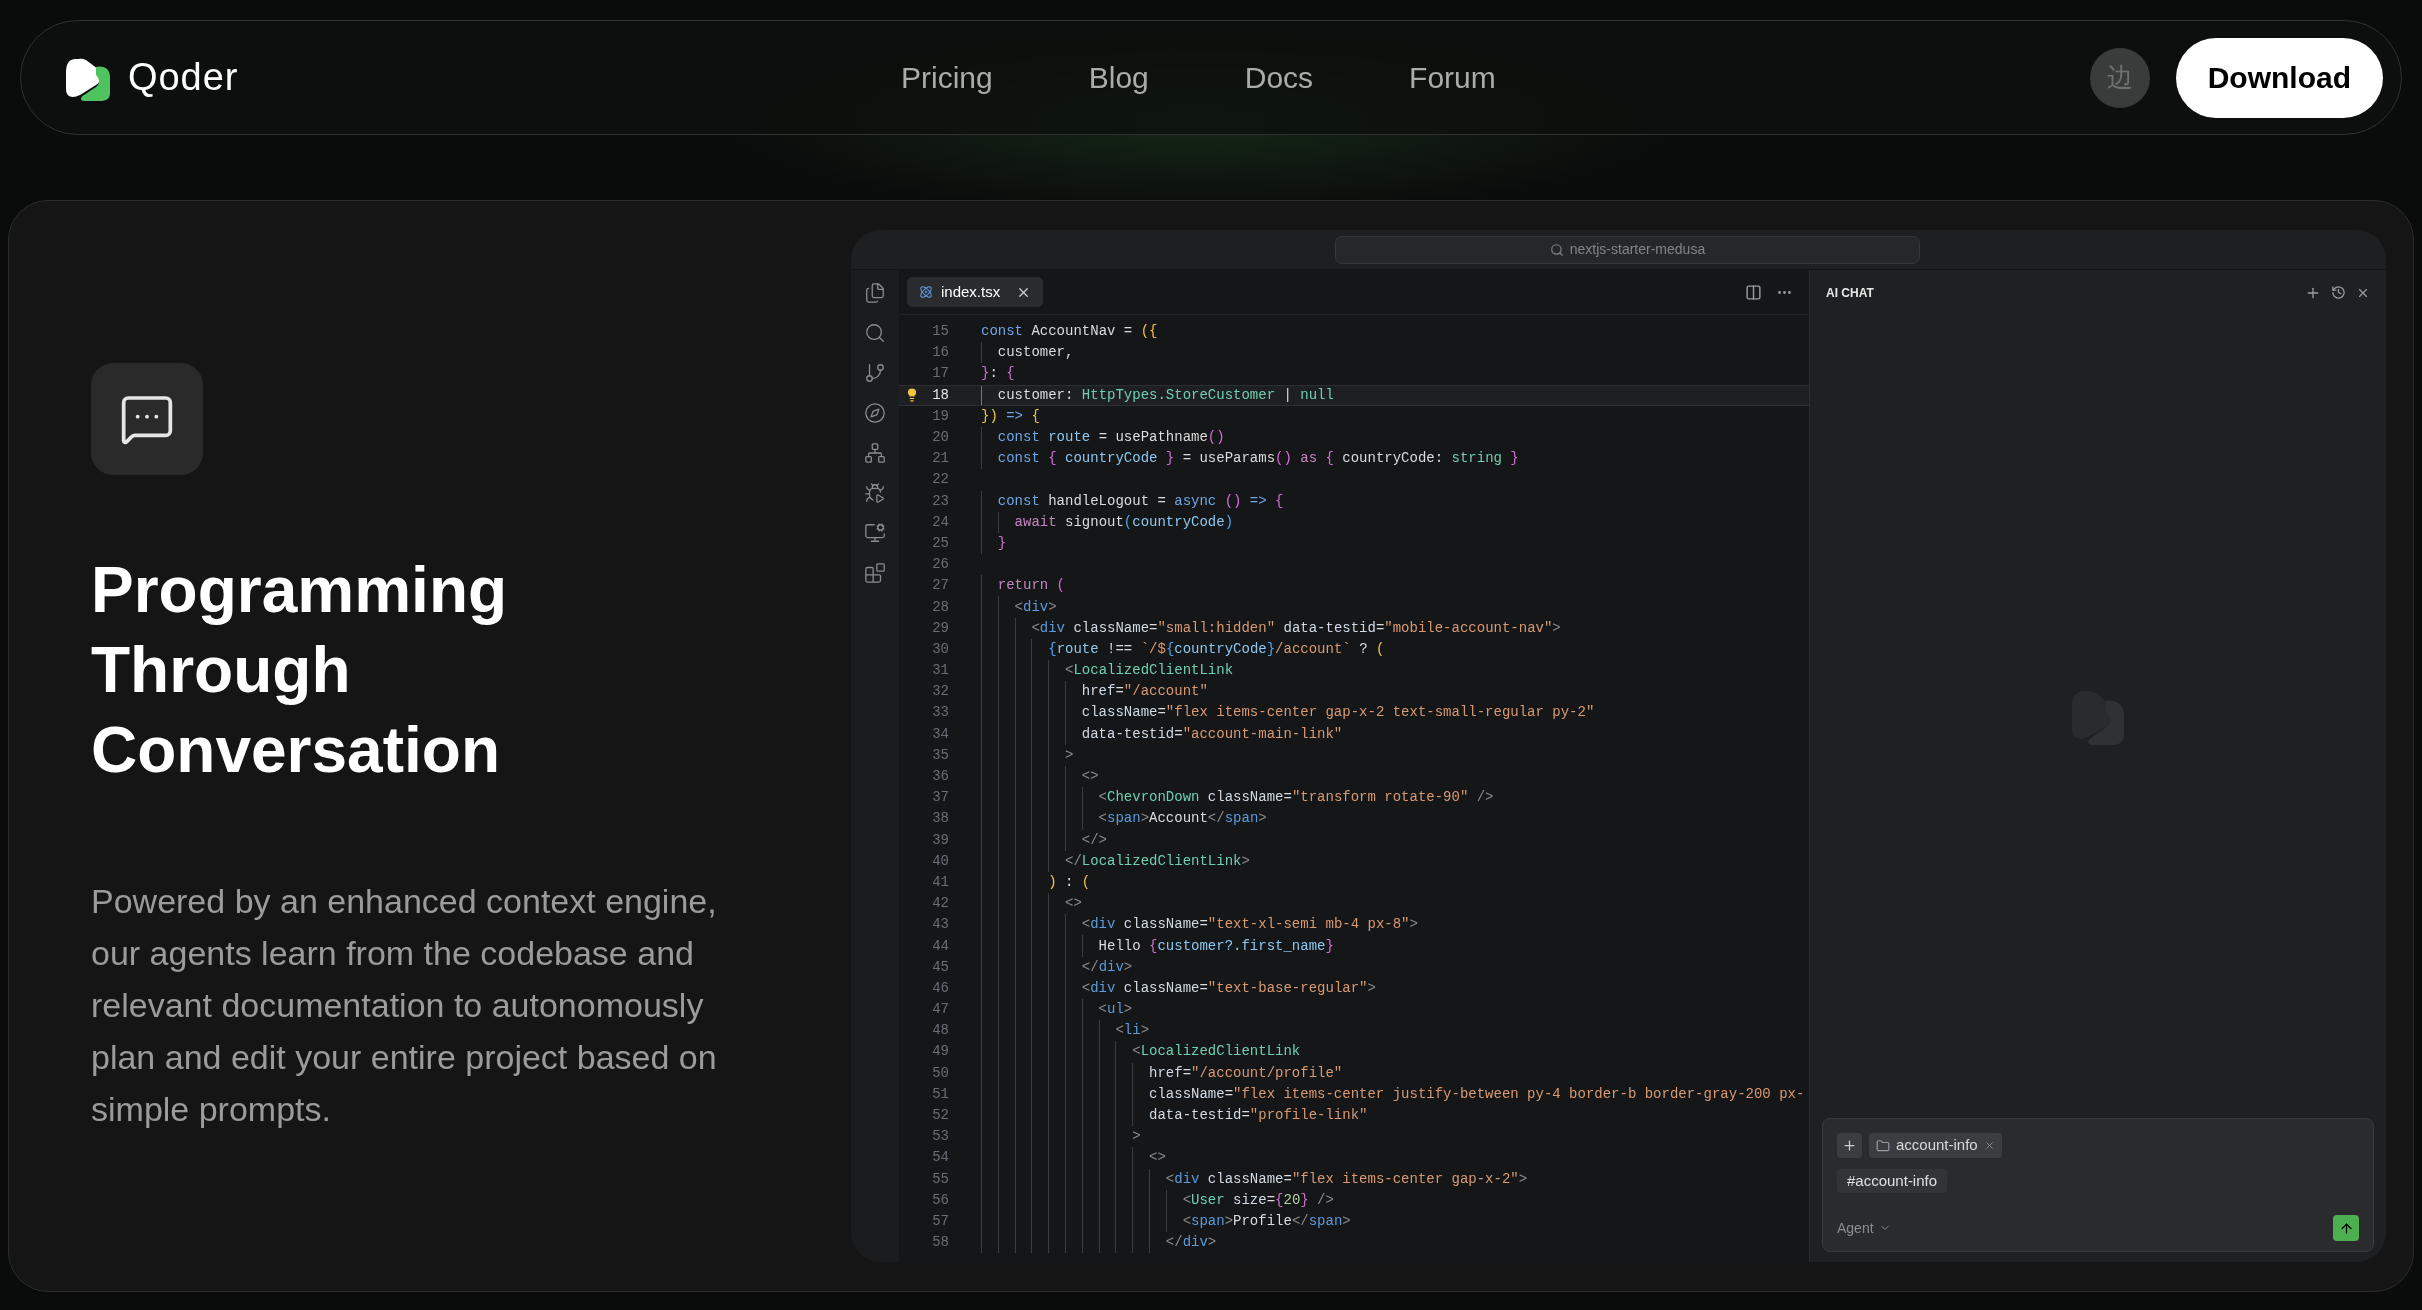 This screenshot has height=1310, width=2422. Describe the element at coordinates (2098, 1185) in the screenshot. I see `chat-input: account-info #account-info Agent` at that location.